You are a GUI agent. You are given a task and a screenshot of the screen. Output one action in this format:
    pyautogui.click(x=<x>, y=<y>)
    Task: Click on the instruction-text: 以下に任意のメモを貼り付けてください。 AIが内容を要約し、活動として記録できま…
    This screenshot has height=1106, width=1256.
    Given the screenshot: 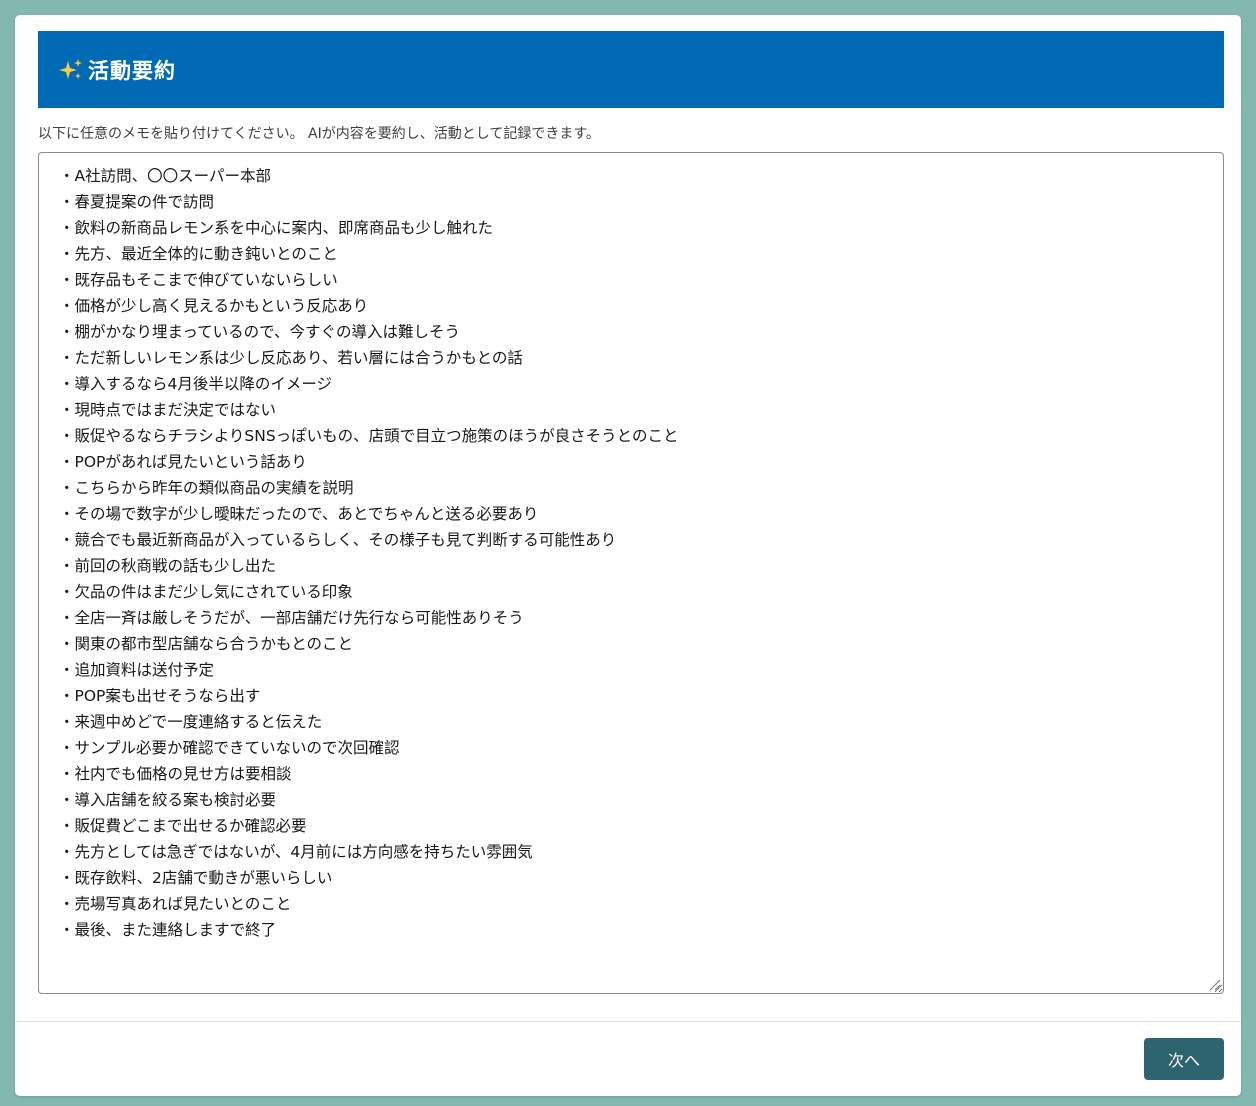 What is the action you would take?
    pyautogui.click(x=319, y=134)
    